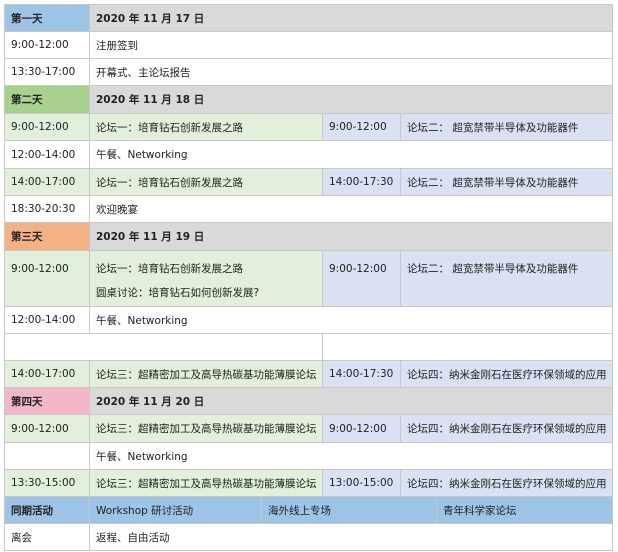 This screenshot has height=552, width=618. Describe the element at coordinates (351, 209) in the screenshot. I see `event-cell: 欢迎晚宴` at that location.